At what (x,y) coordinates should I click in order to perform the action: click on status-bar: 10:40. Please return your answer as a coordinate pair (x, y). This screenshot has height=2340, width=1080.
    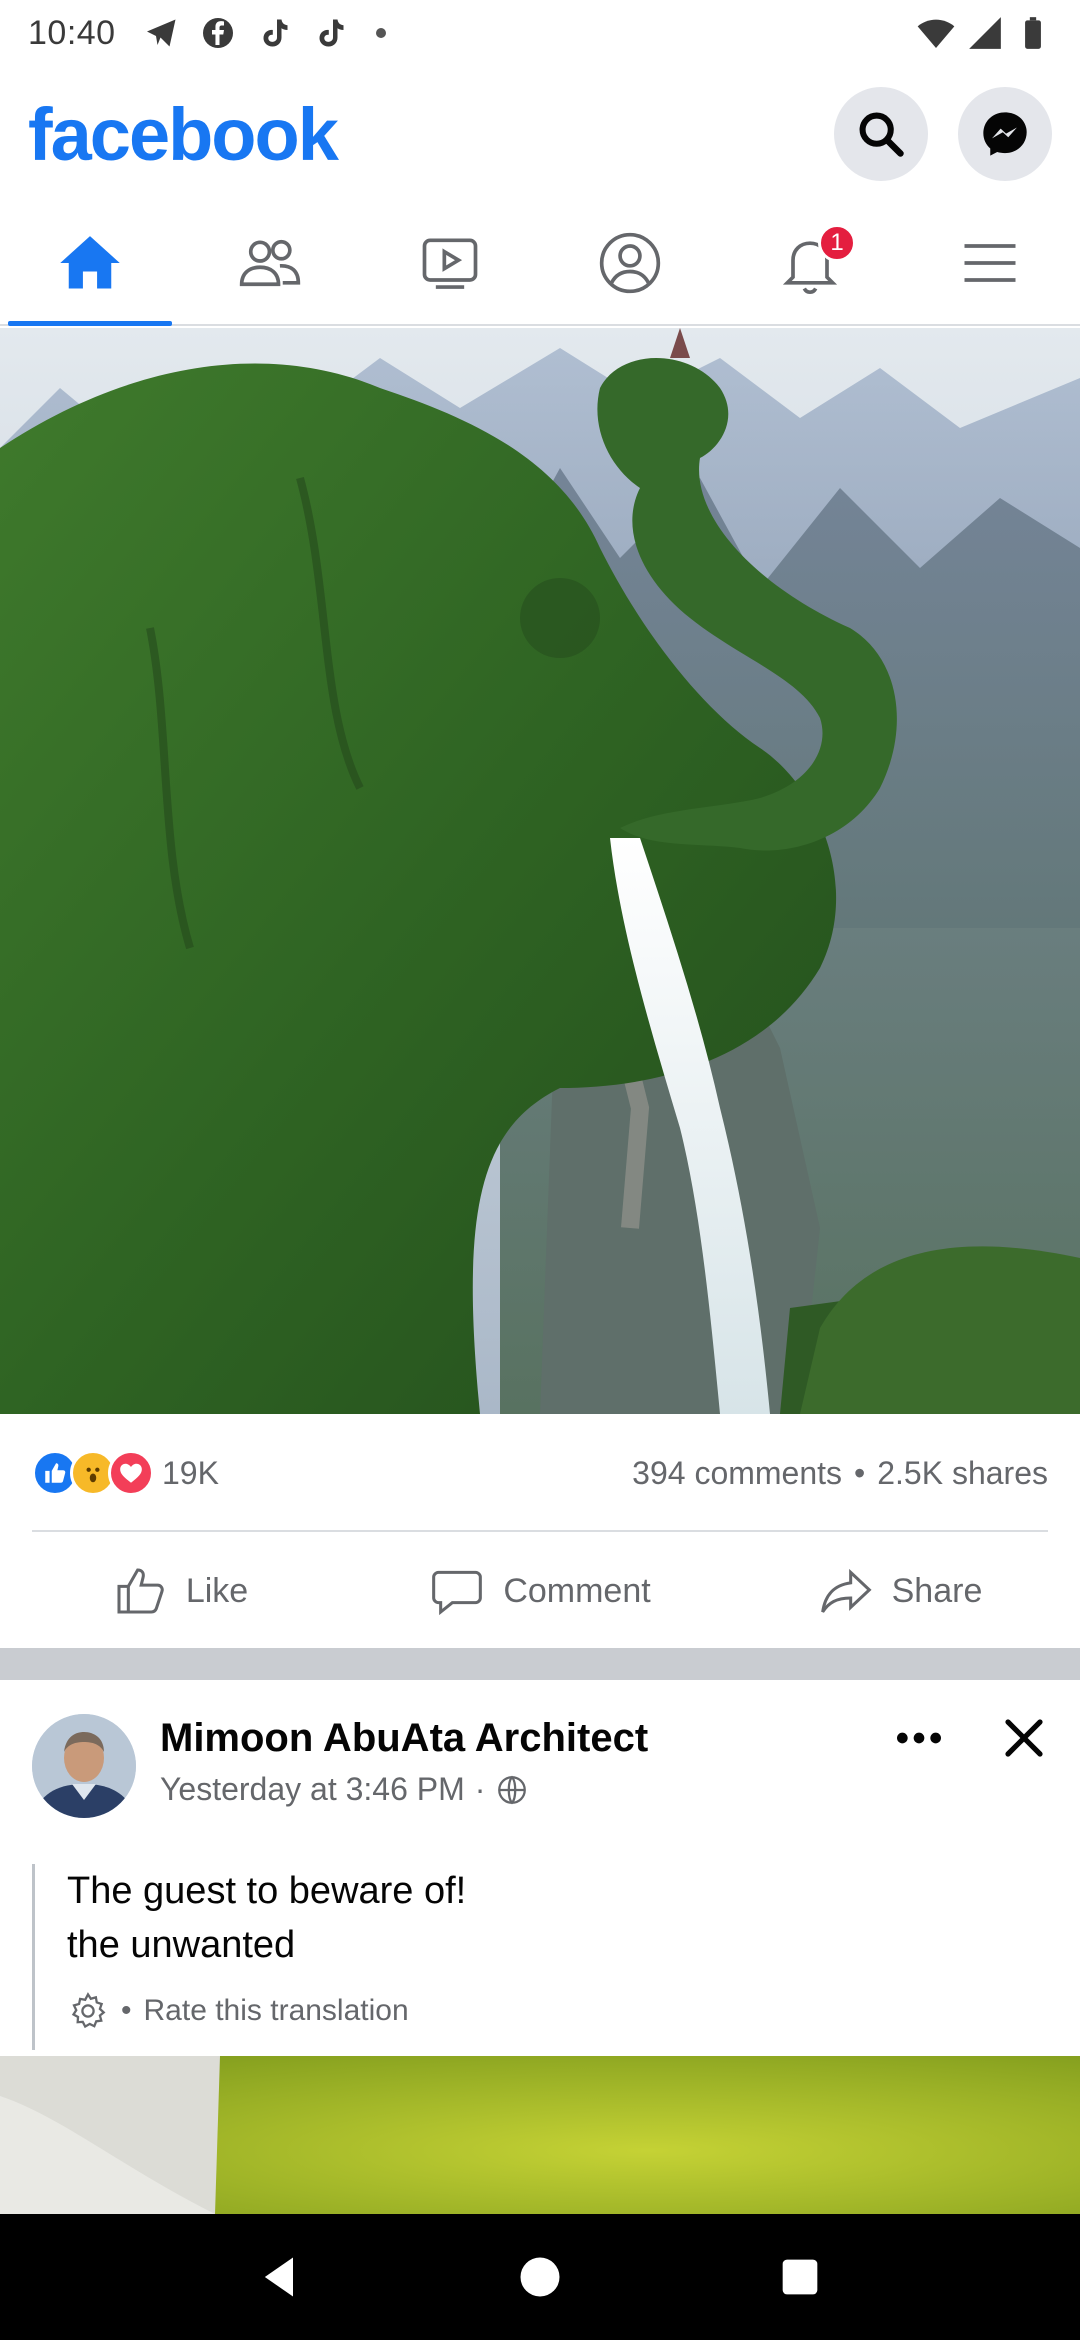
    Looking at the image, I should click on (540, 33).